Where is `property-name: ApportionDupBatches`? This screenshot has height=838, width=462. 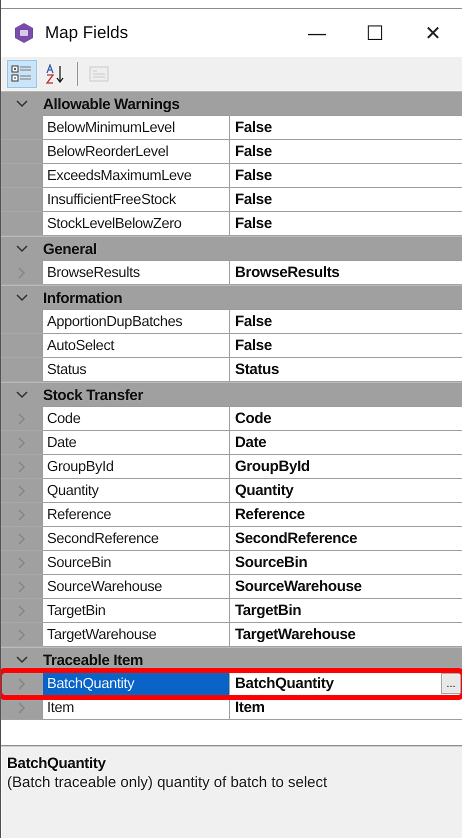 property-name: ApportionDupBatches is located at coordinates (136, 321).